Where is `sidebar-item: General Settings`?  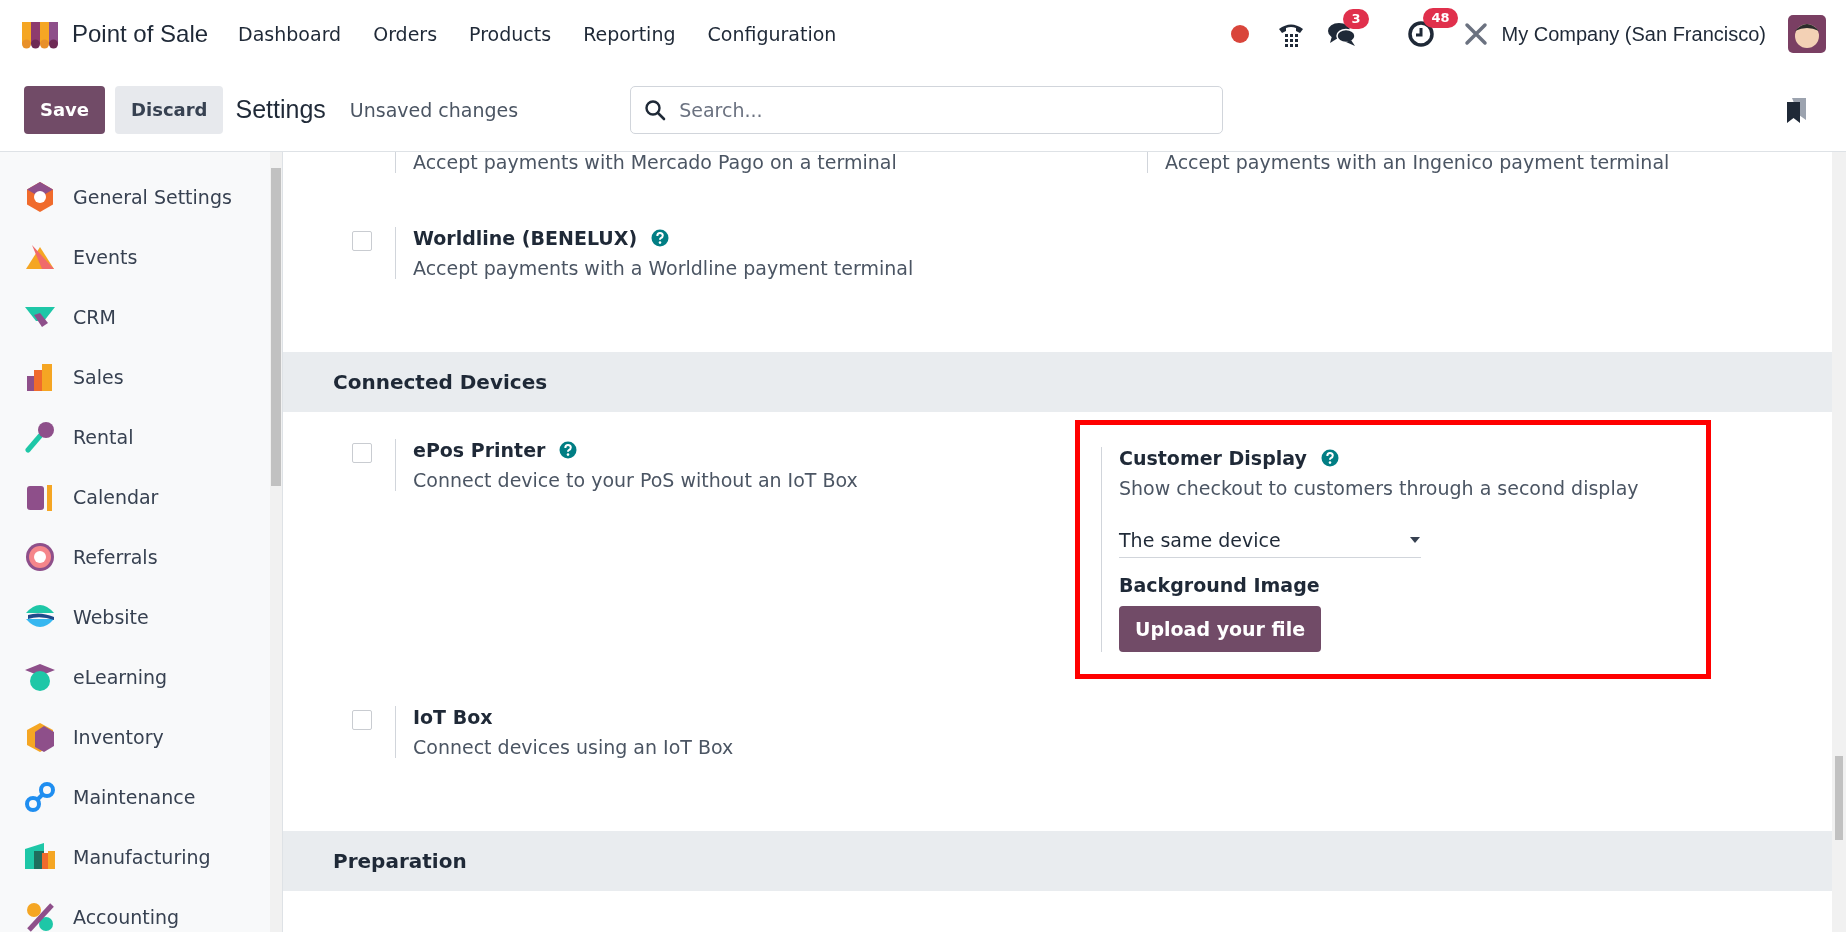 sidebar-item: General Settings is located at coordinates (152, 197).